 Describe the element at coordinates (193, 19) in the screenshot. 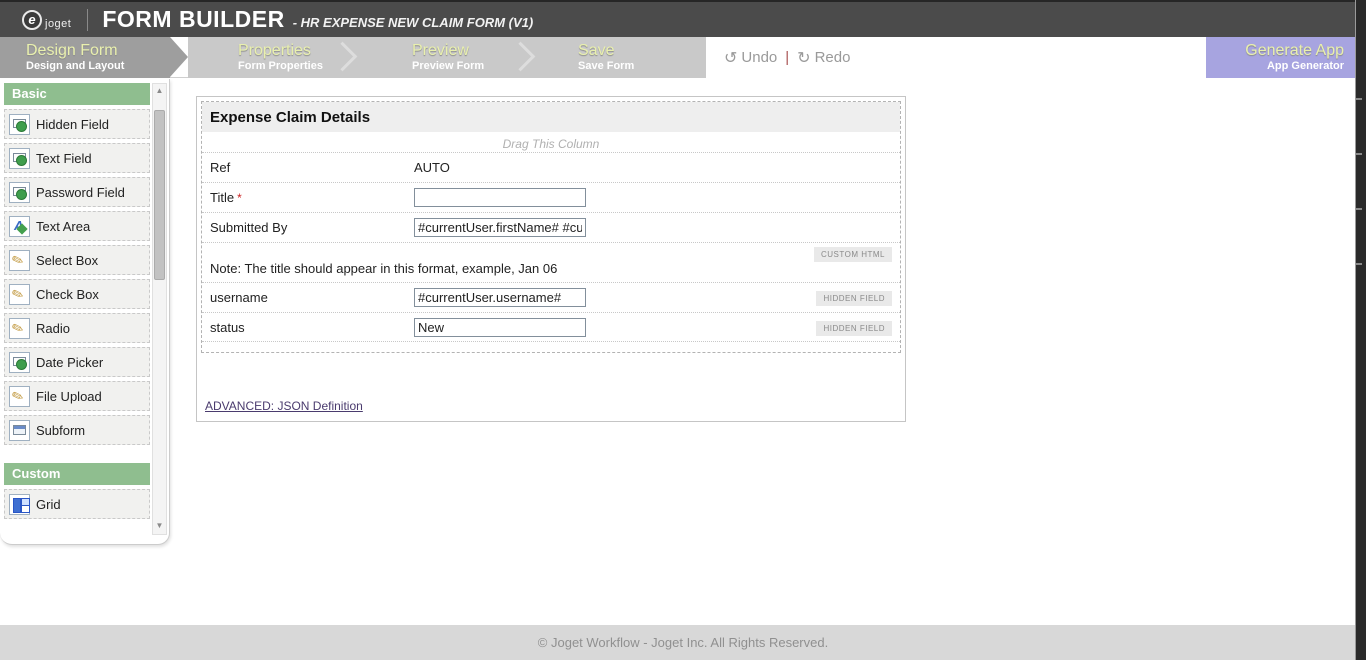

I see `page-title: FORM BUILDER` at that location.